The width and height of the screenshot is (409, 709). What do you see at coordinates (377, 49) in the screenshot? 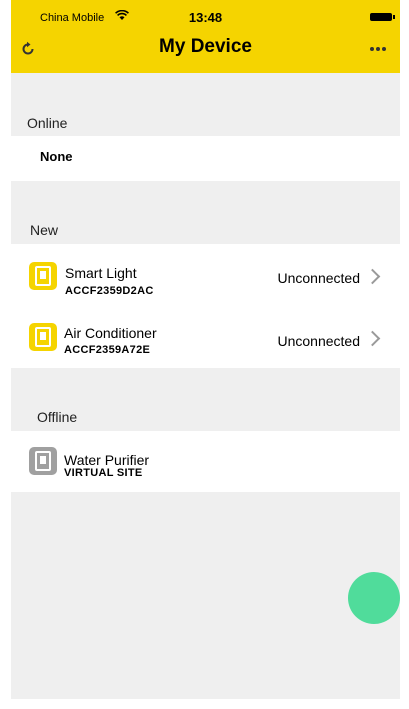
I see `more-options-icon` at bounding box center [377, 49].